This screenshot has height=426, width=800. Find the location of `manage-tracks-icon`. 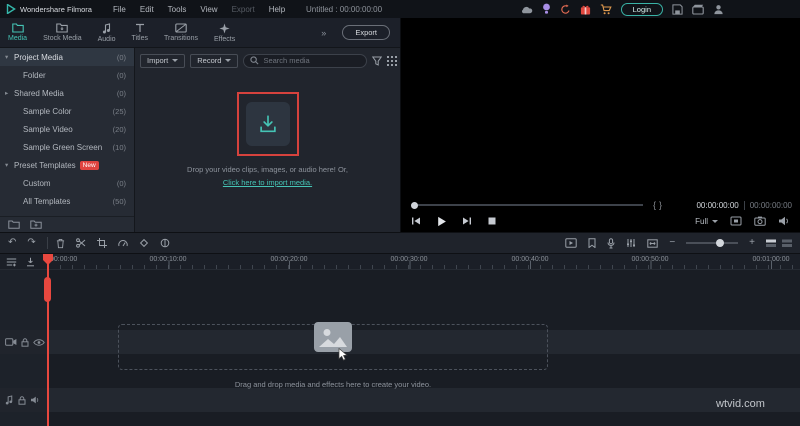

manage-tracks-icon is located at coordinates (11, 262).